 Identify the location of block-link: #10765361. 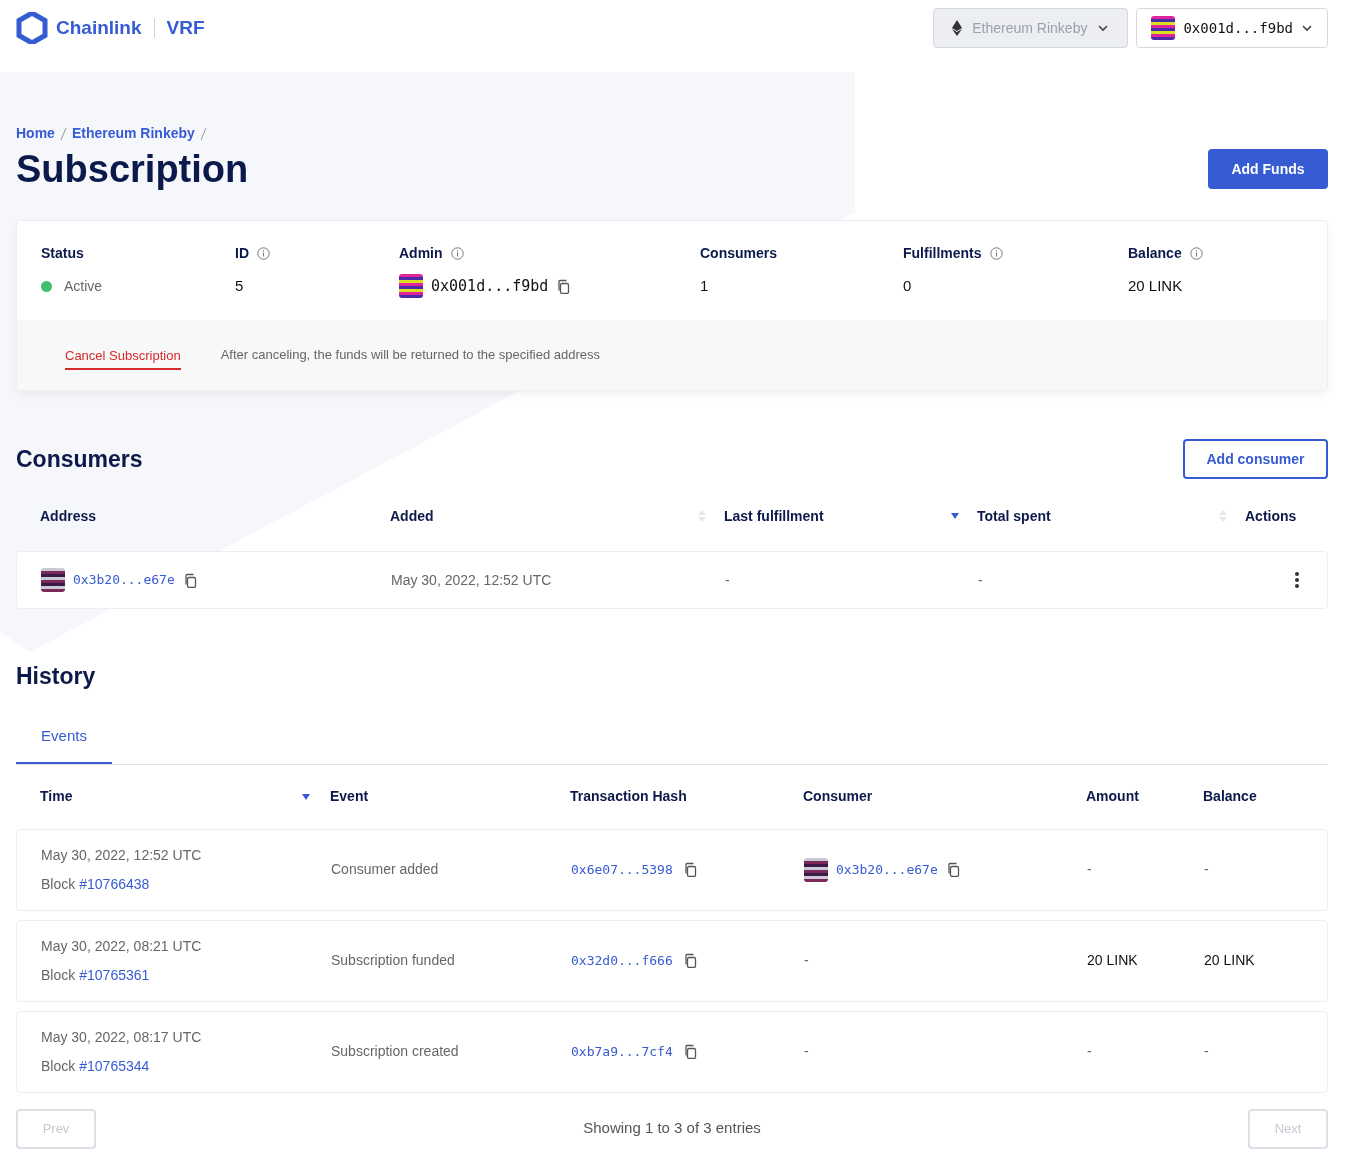
(114, 975).